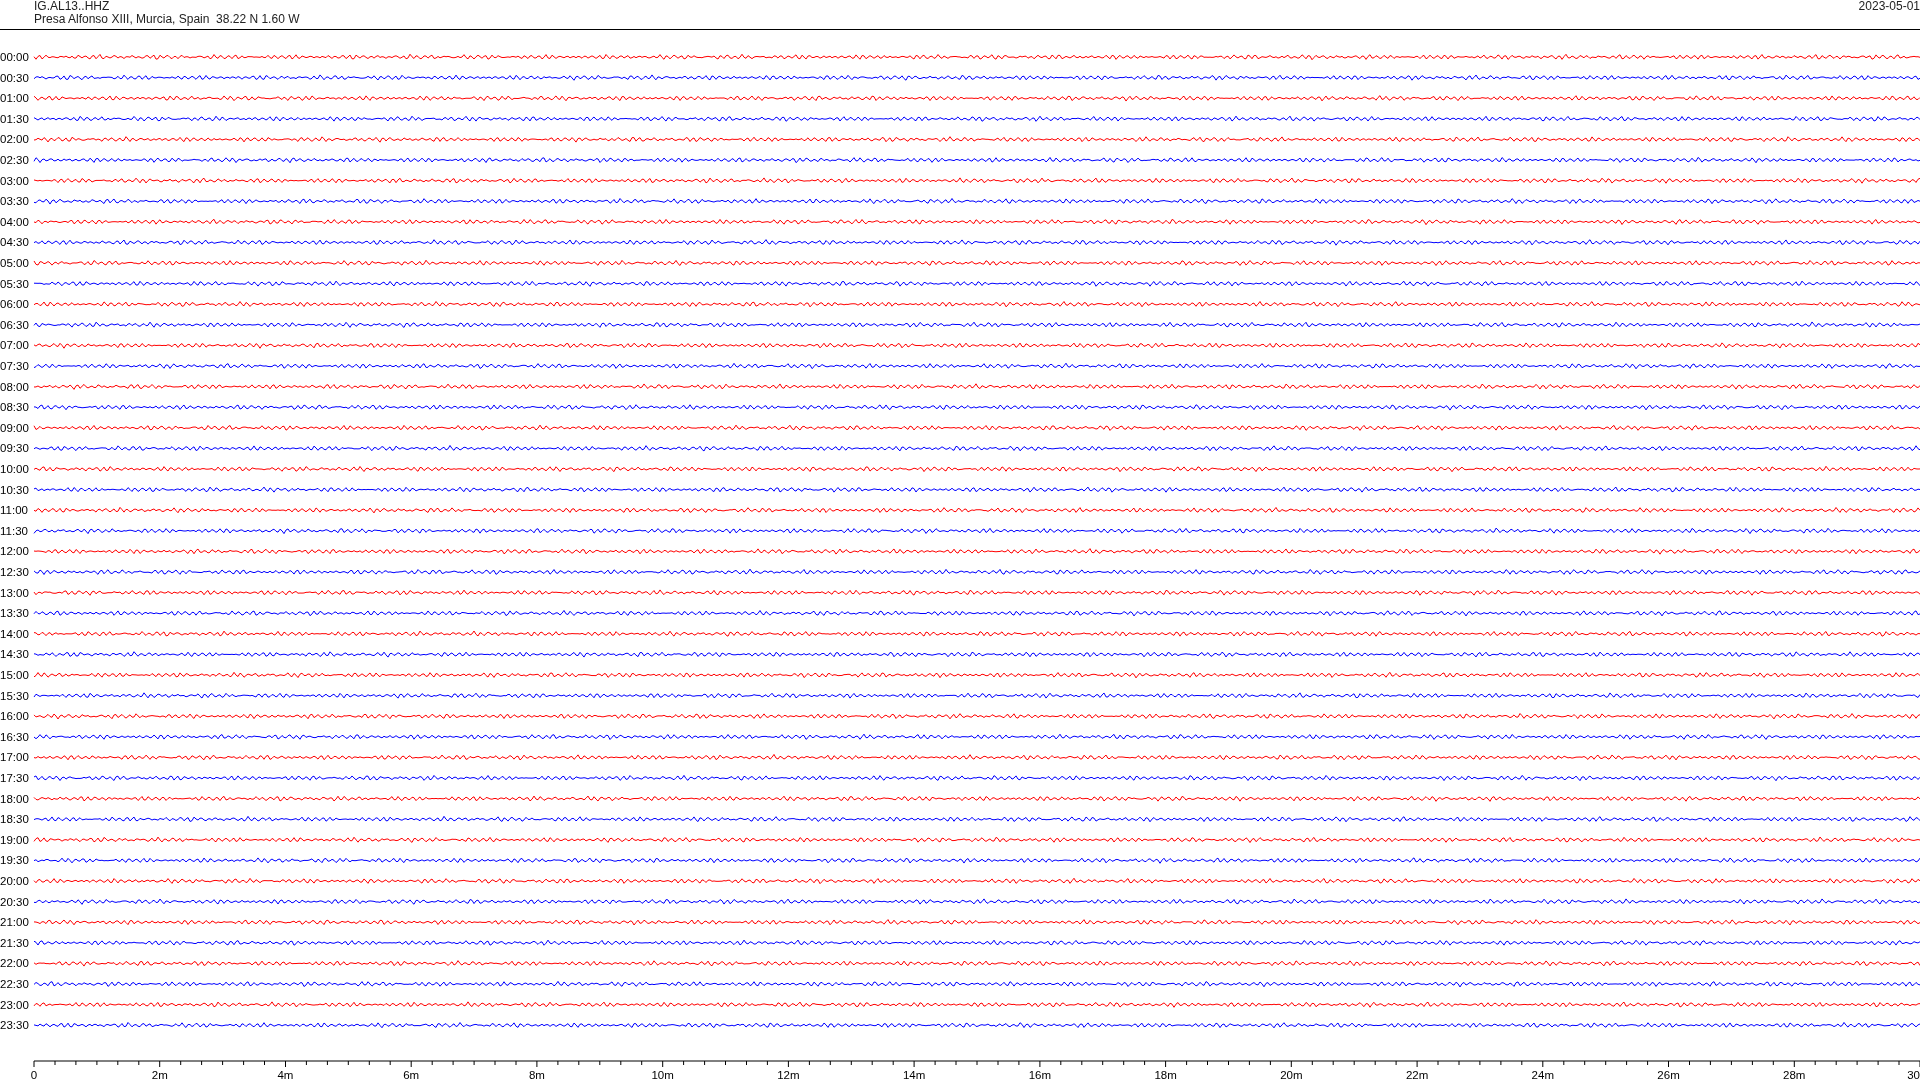  Describe the element at coordinates (1165, 1074) in the screenshot. I see `axis-tick-label: 18m` at that location.